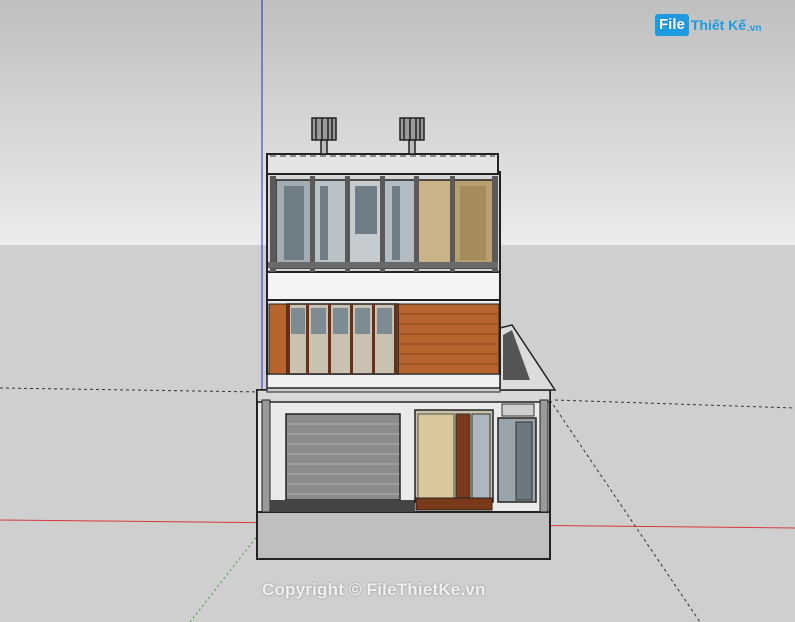 This screenshot has height=622, width=795. Describe the element at coordinates (403, 535) in the screenshot. I see `base-plinth` at that location.